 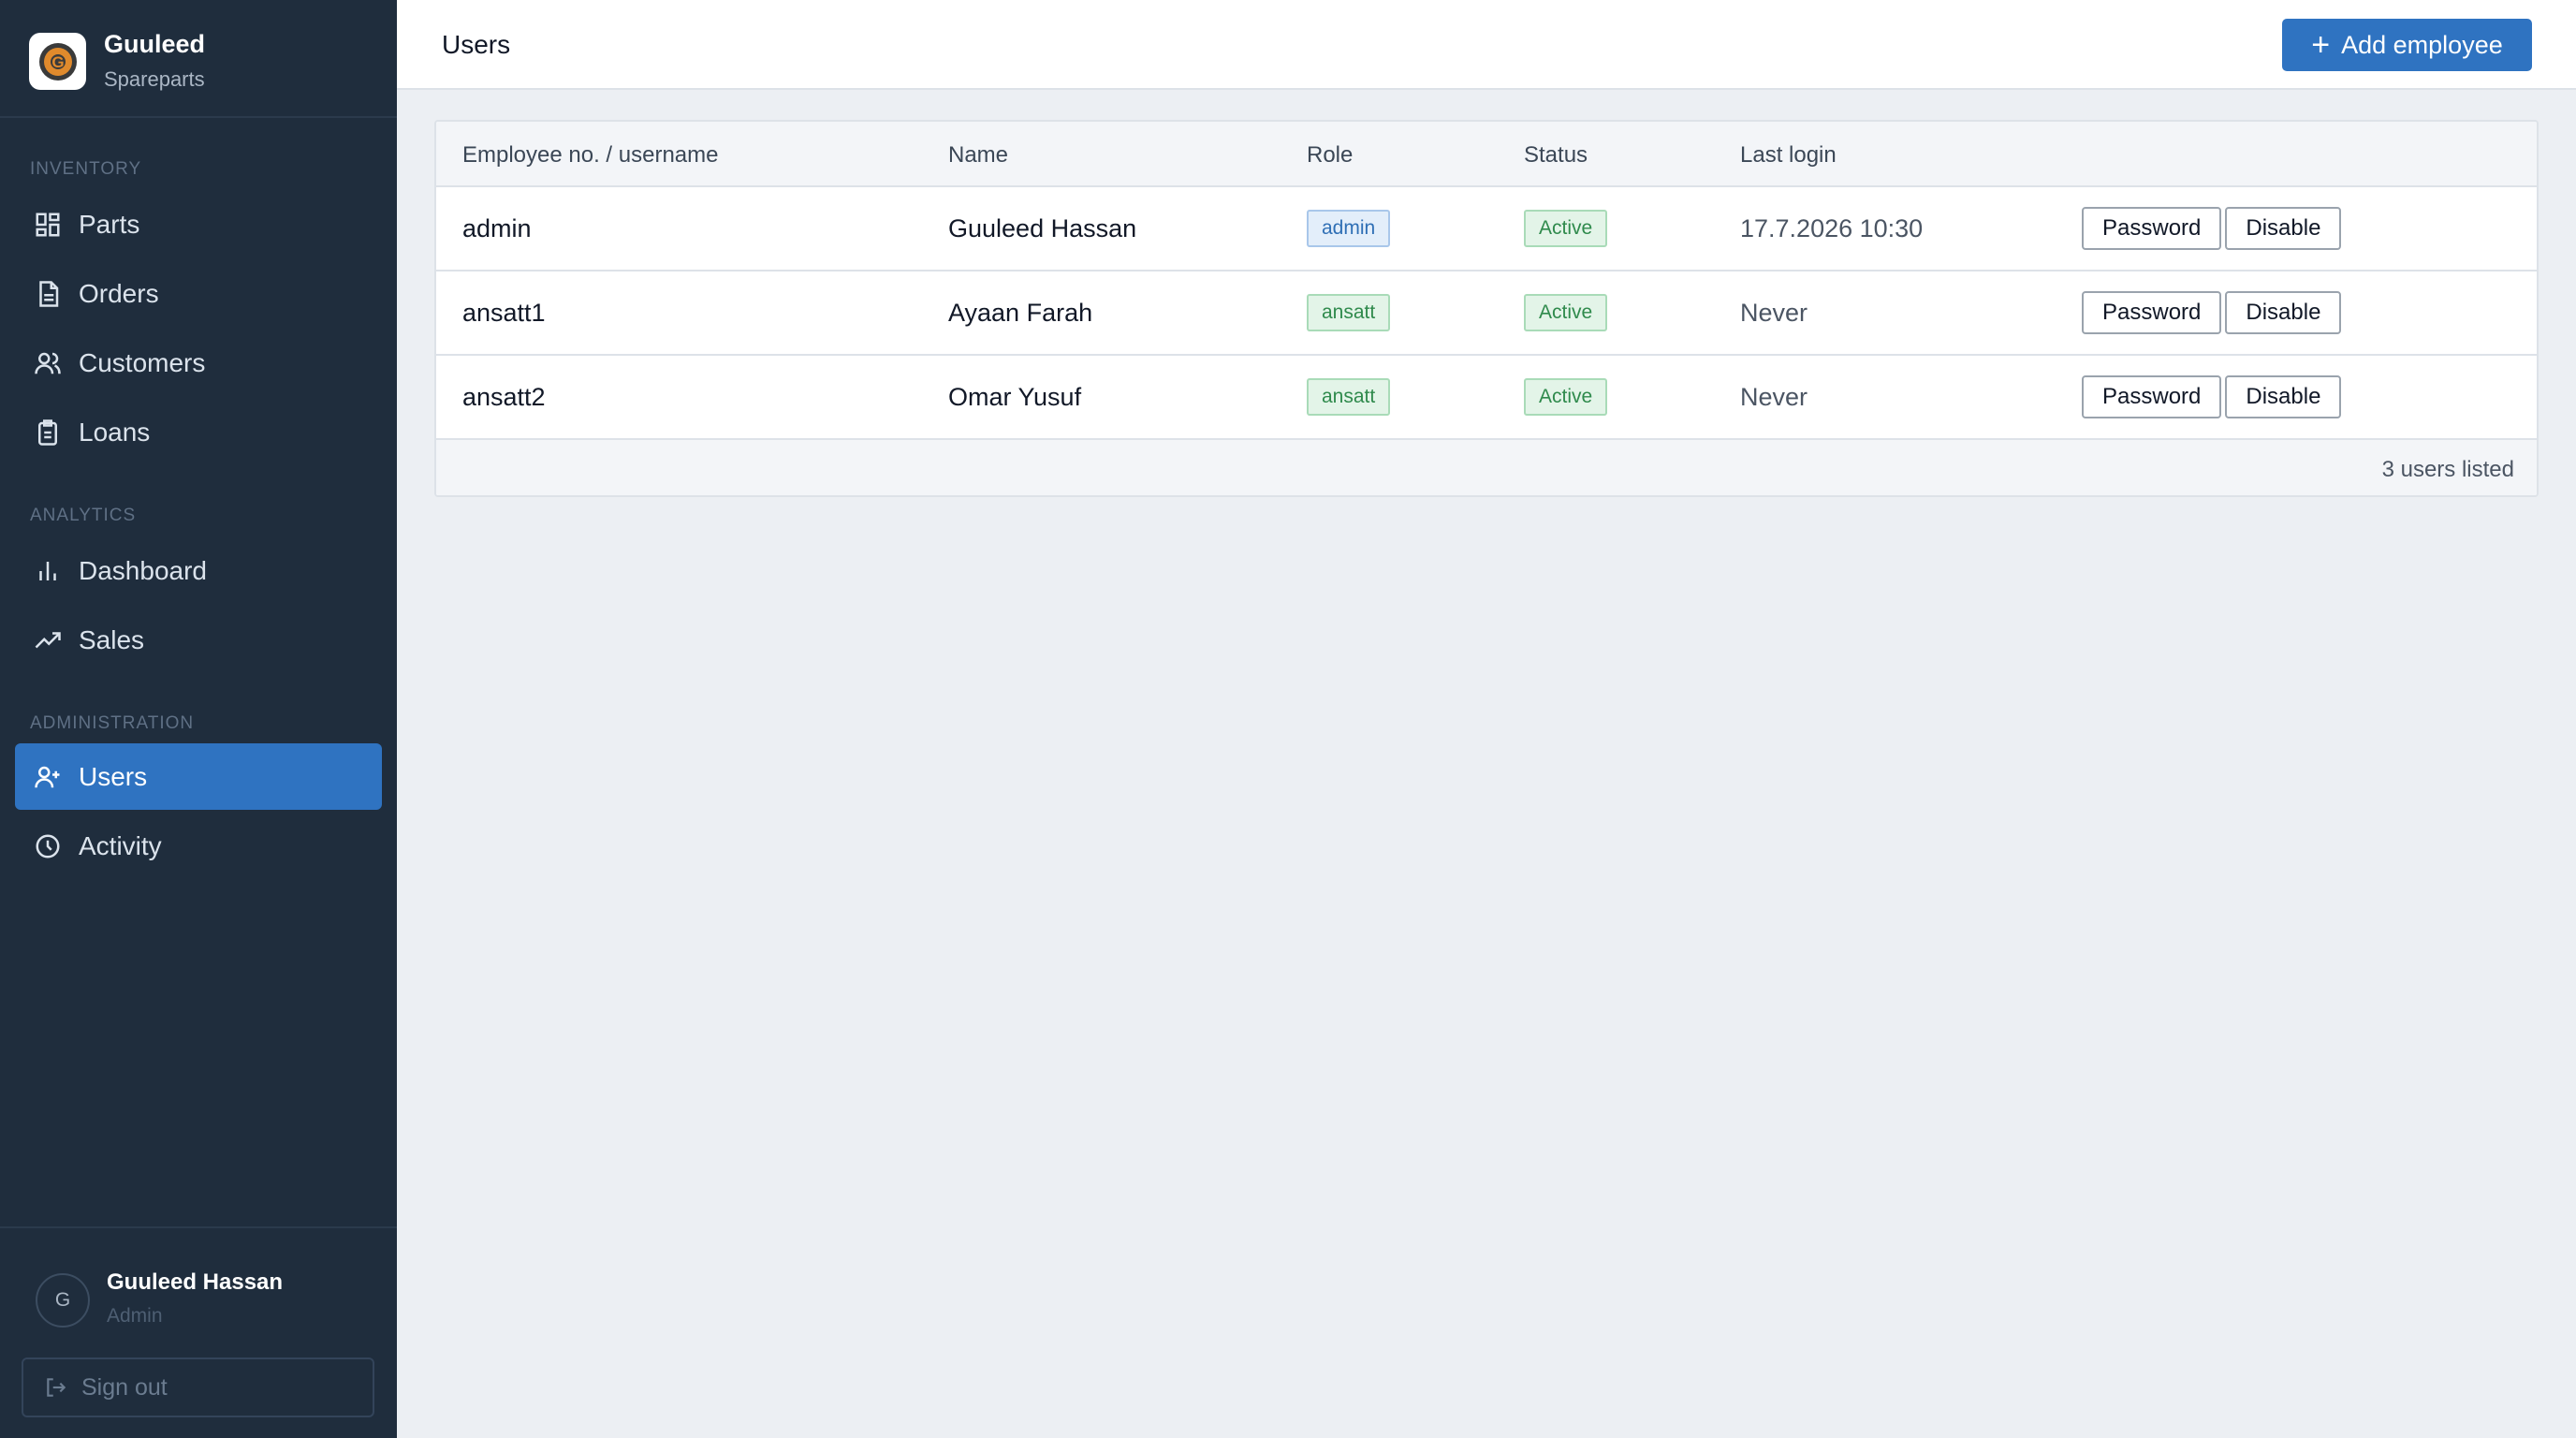 I want to click on sidebar-item-loans: Loans, so click(x=199, y=432).